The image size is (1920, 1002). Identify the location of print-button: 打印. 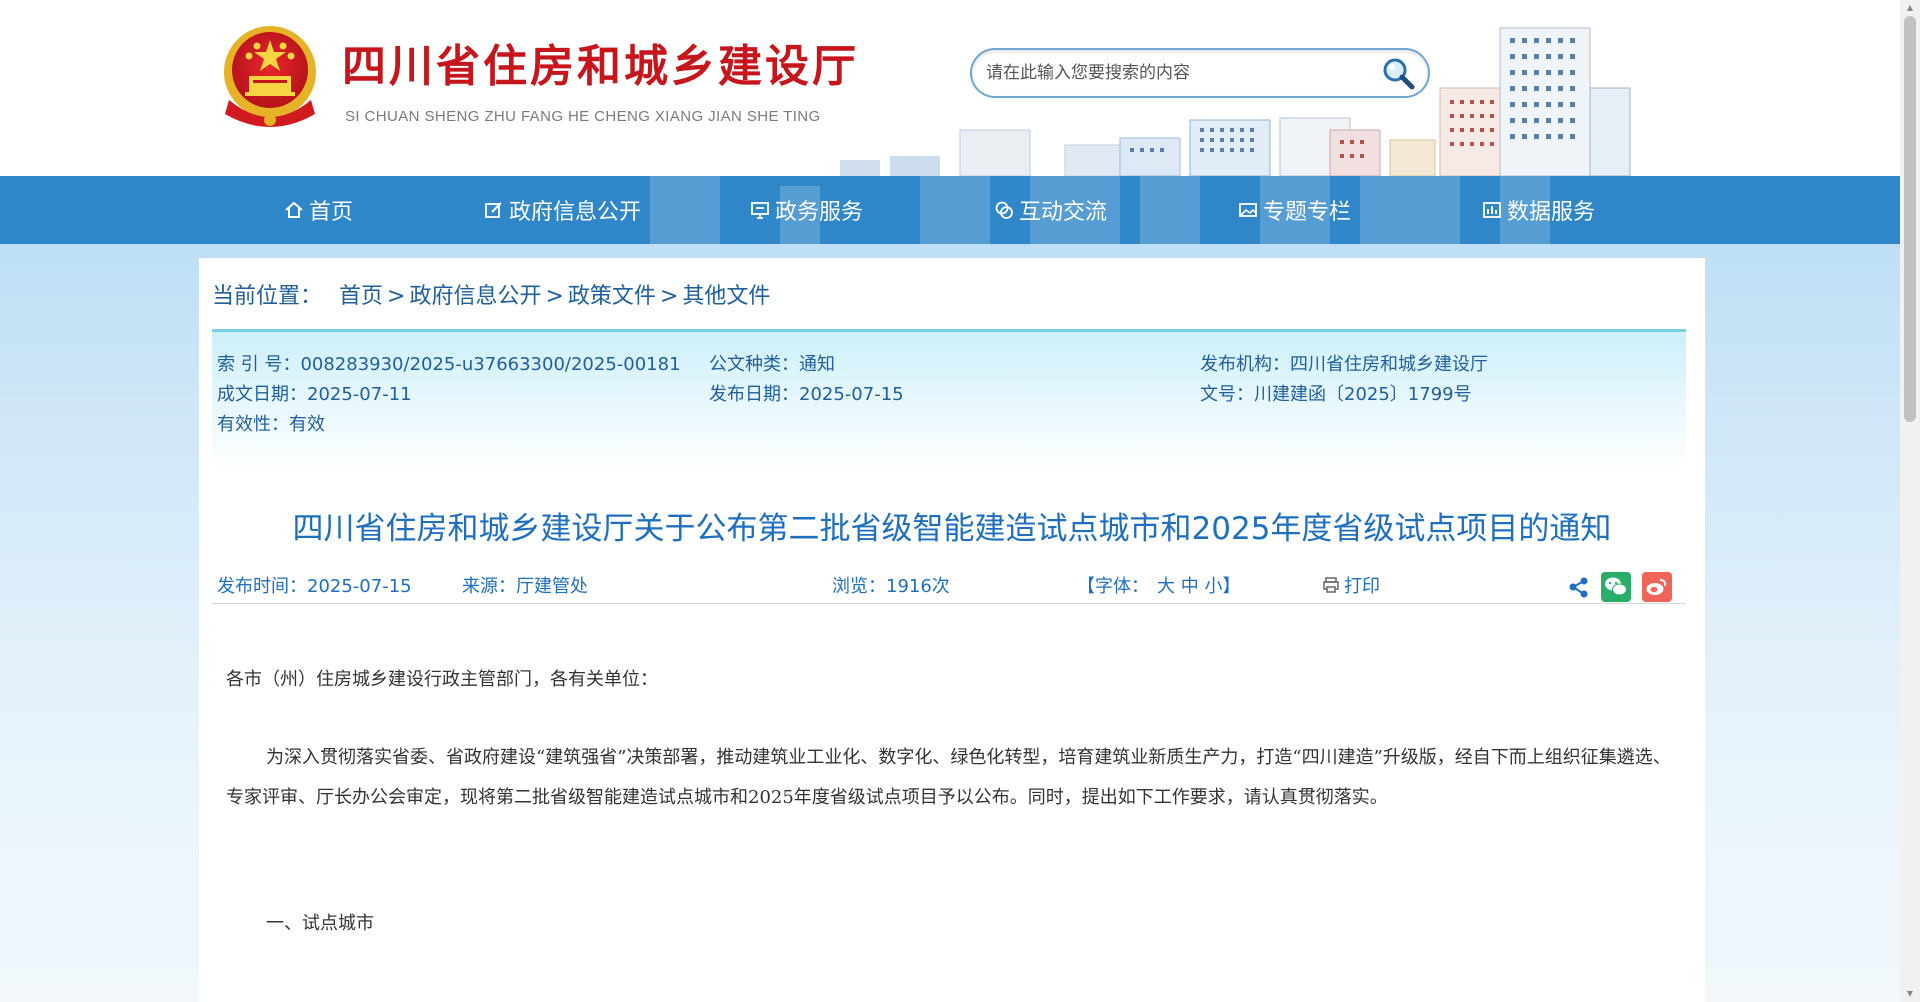
(1351, 585).